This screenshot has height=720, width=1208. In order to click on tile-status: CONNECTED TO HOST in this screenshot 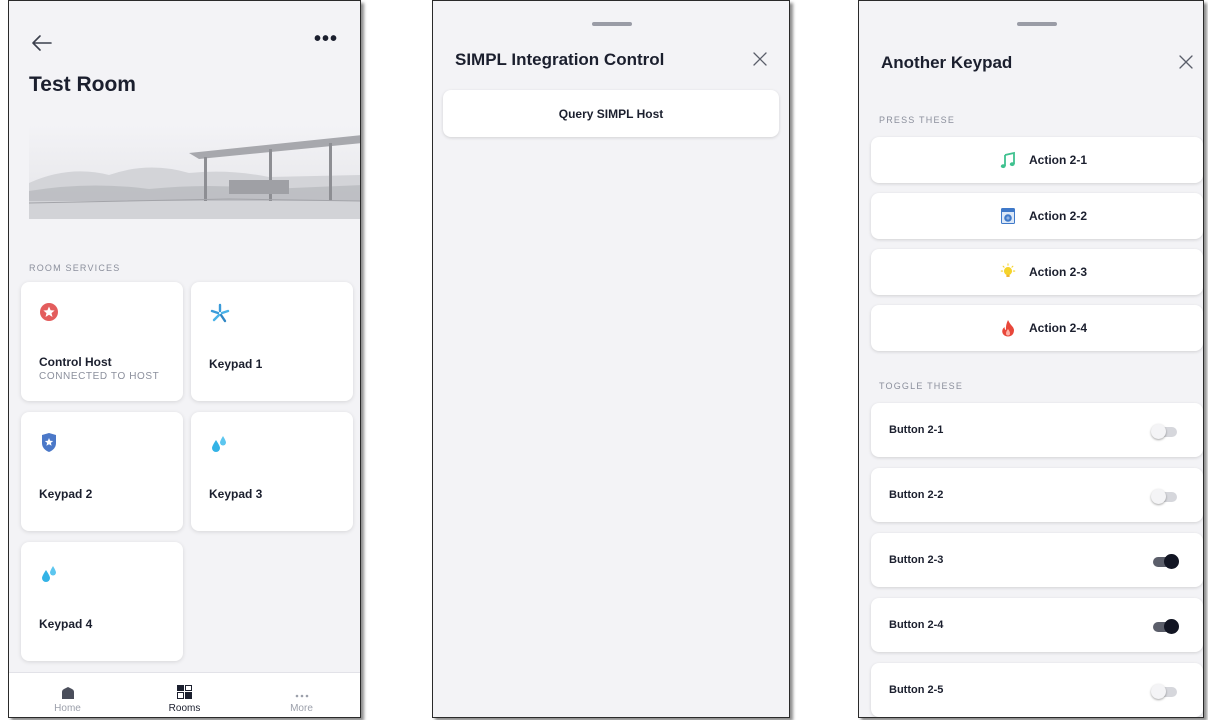, I will do `click(99, 376)`.